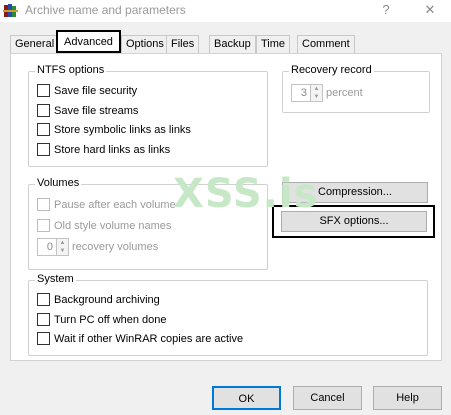 This screenshot has width=451, height=415. What do you see at coordinates (344, 93) in the screenshot?
I see `recovery-unit-label: percent` at bounding box center [344, 93].